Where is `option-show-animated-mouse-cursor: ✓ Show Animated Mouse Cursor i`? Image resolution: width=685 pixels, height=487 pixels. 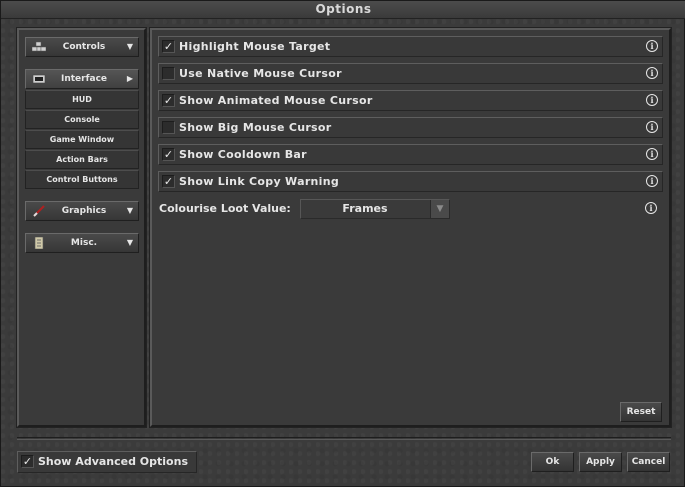 option-show-animated-mouse-cursor: ✓ Show Animated Mouse Cursor i is located at coordinates (410, 100).